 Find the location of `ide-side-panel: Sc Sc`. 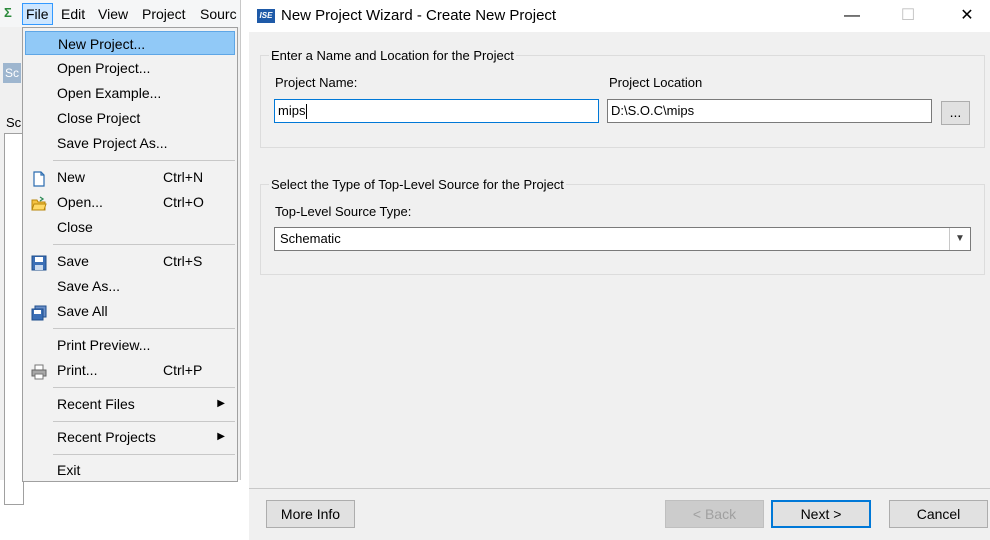

ide-side-panel: Sc Sc is located at coordinates (12, 266).